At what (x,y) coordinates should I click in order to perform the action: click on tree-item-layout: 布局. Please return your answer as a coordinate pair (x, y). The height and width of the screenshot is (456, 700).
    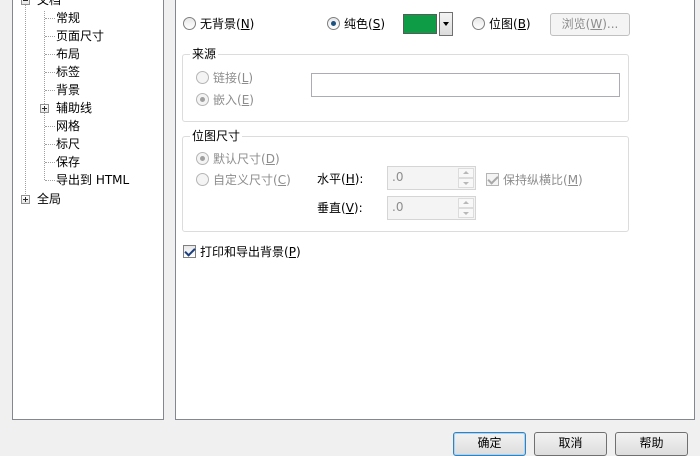
    Looking at the image, I should click on (68, 54).